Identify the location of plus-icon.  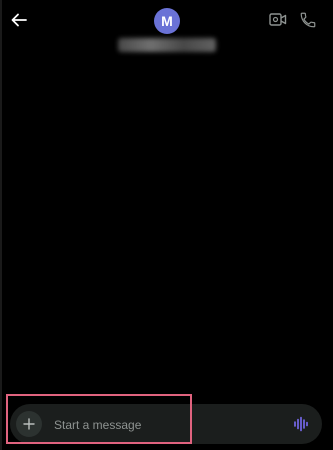
(29, 424).